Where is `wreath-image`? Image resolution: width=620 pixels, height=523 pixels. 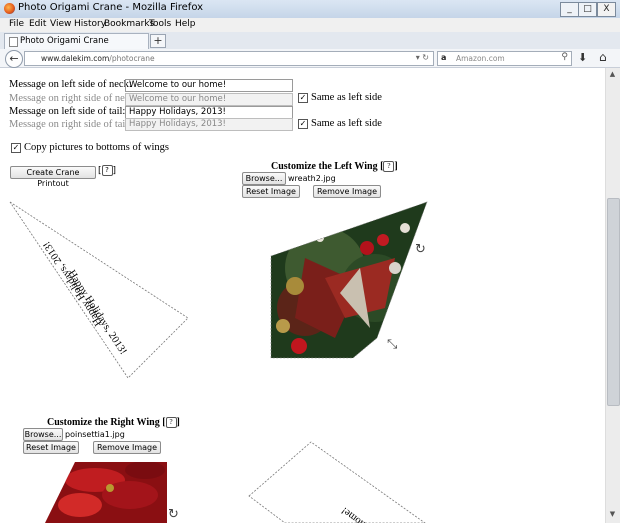 wreath-image is located at coordinates (349, 280).